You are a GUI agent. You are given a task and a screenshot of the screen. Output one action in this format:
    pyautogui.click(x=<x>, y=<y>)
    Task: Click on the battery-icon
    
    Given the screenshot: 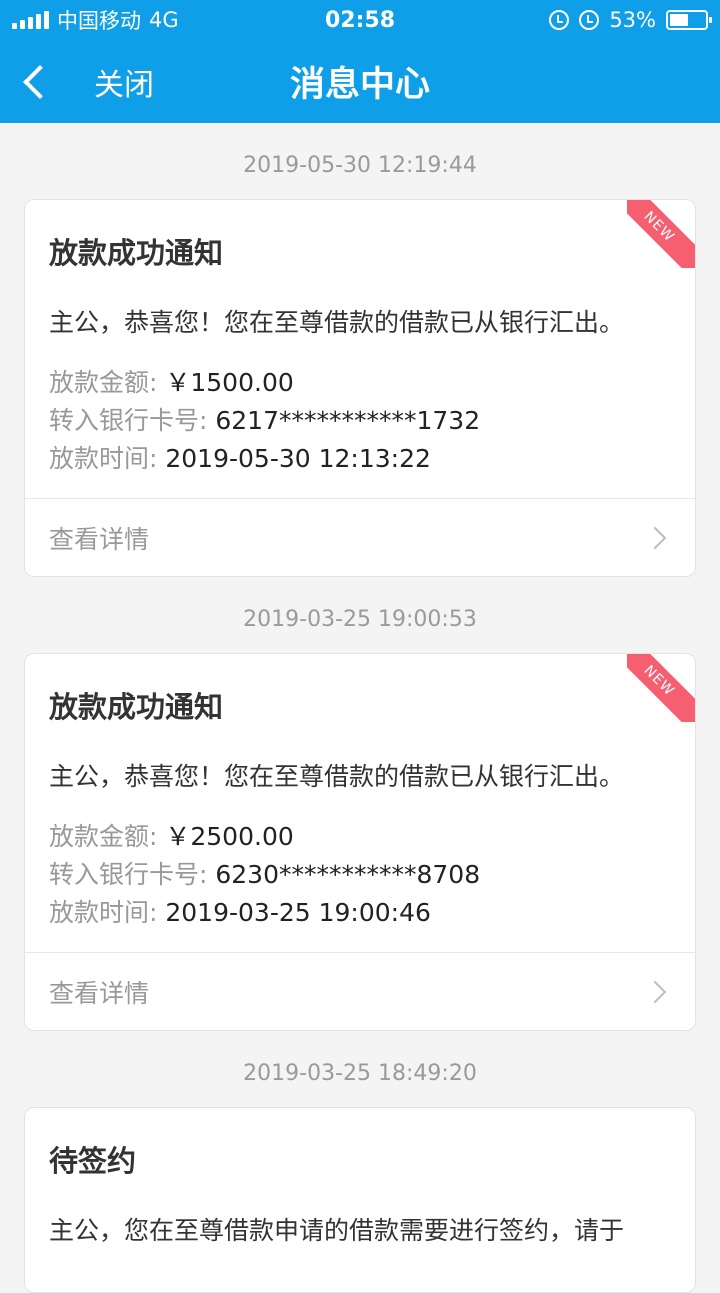 What is the action you would take?
    pyautogui.click(x=689, y=20)
    